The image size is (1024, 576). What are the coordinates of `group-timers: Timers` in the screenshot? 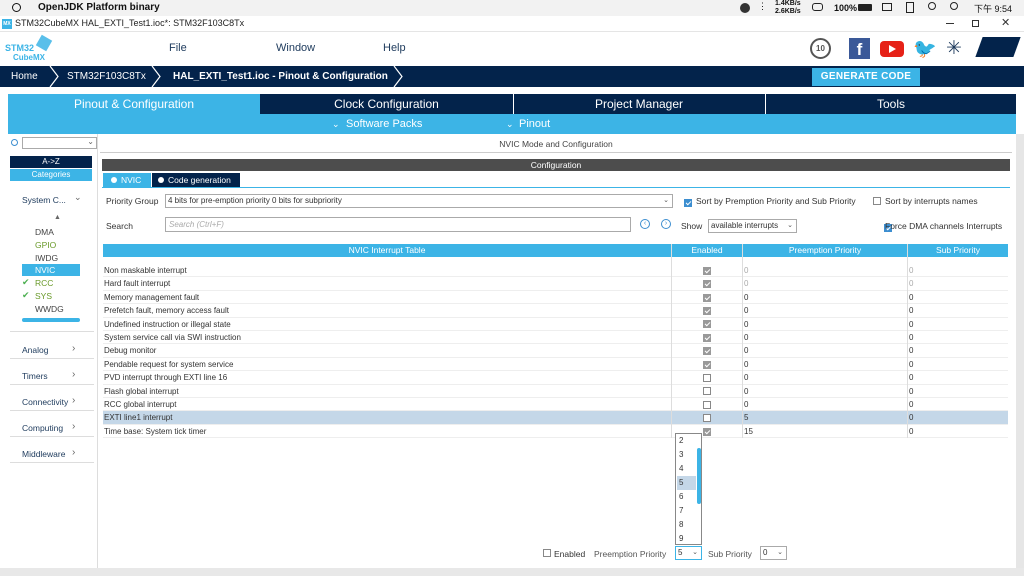 It's located at (35, 376).